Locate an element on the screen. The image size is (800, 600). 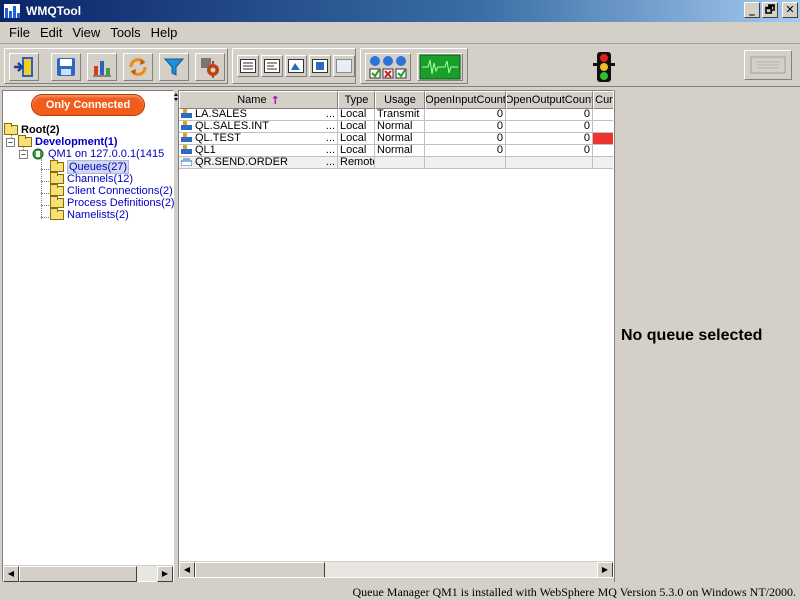
title-bar: WMQTool _ 🗗 ✕ is located at coordinates (400, 11).